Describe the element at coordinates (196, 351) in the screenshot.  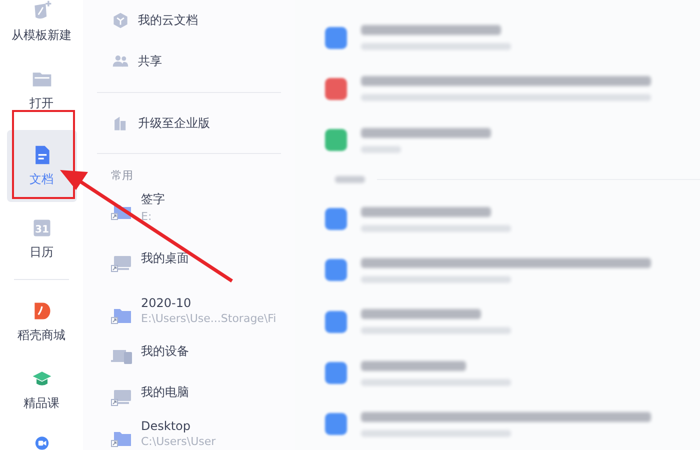
I see `shortcut-item: 我的设备` at that location.